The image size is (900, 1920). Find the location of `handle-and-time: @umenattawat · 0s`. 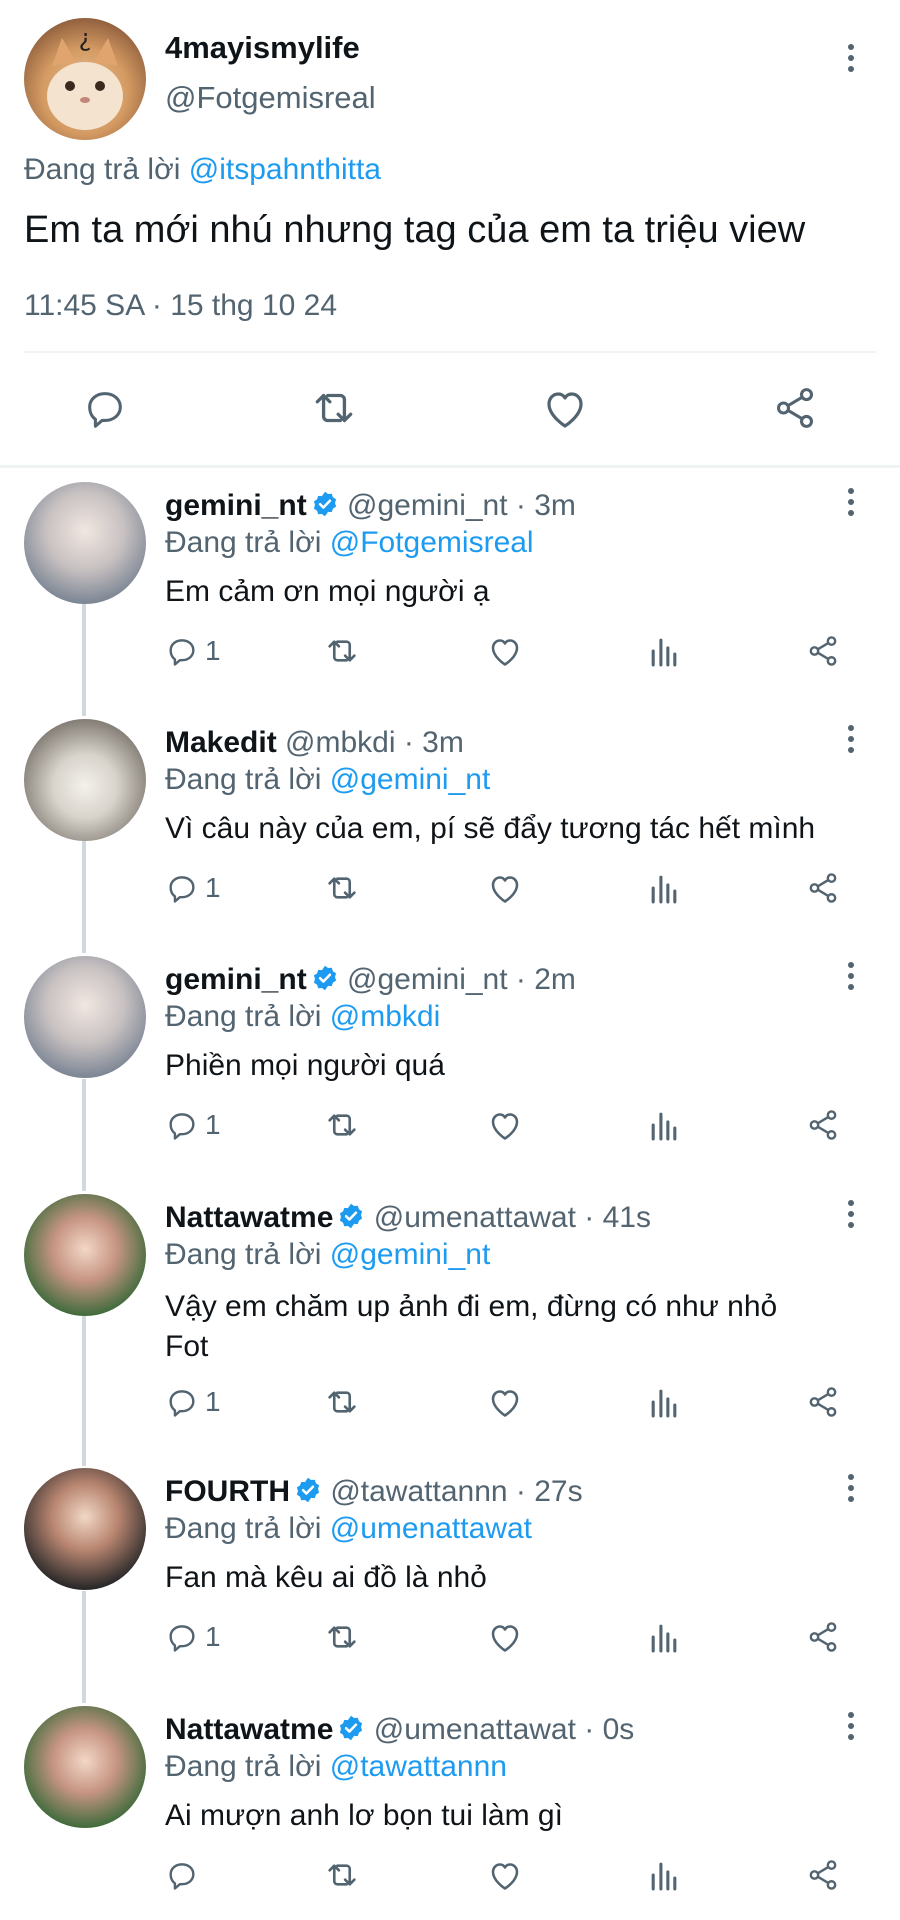

handle-and-time: @umenattawat · 0s is located at coordinates (504, 1729).